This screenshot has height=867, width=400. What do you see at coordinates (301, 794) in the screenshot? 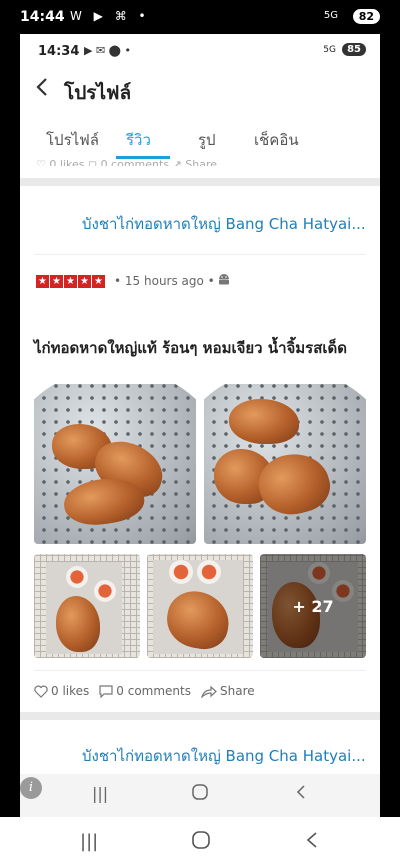
I see `back-icon` at bounding box center [301, 794].